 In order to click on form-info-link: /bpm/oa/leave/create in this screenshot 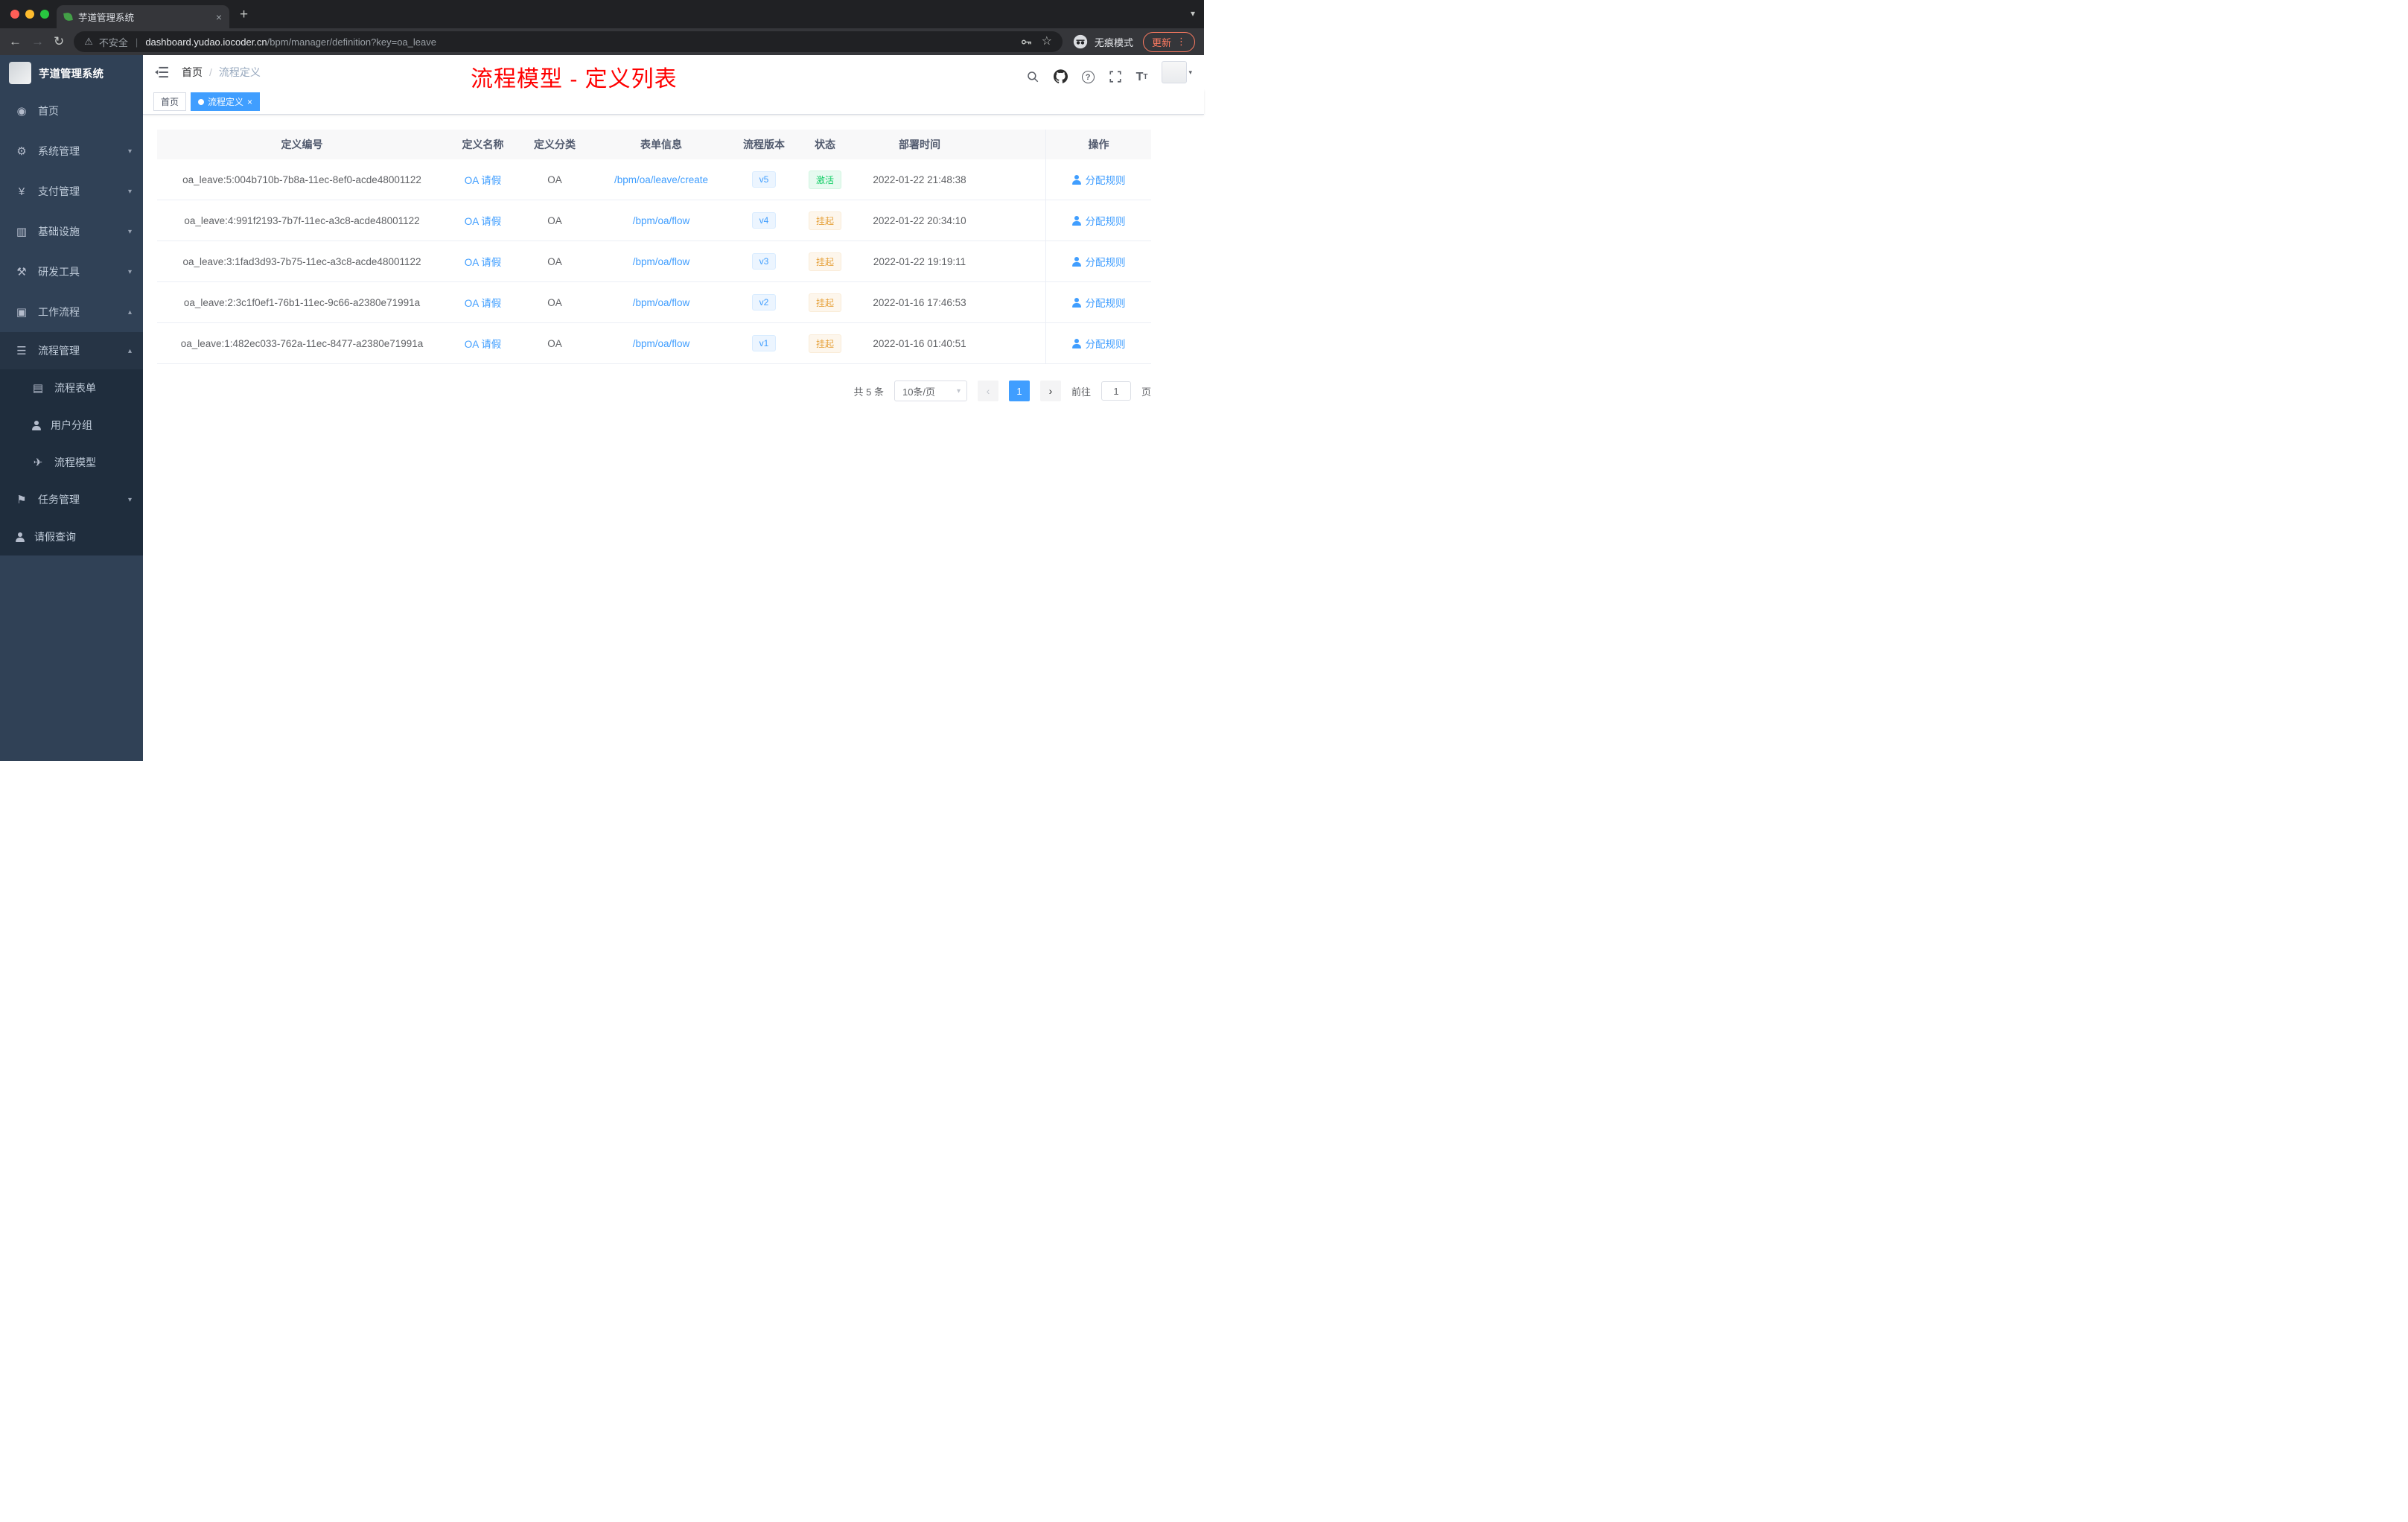, I will do `click(661, 179)`.